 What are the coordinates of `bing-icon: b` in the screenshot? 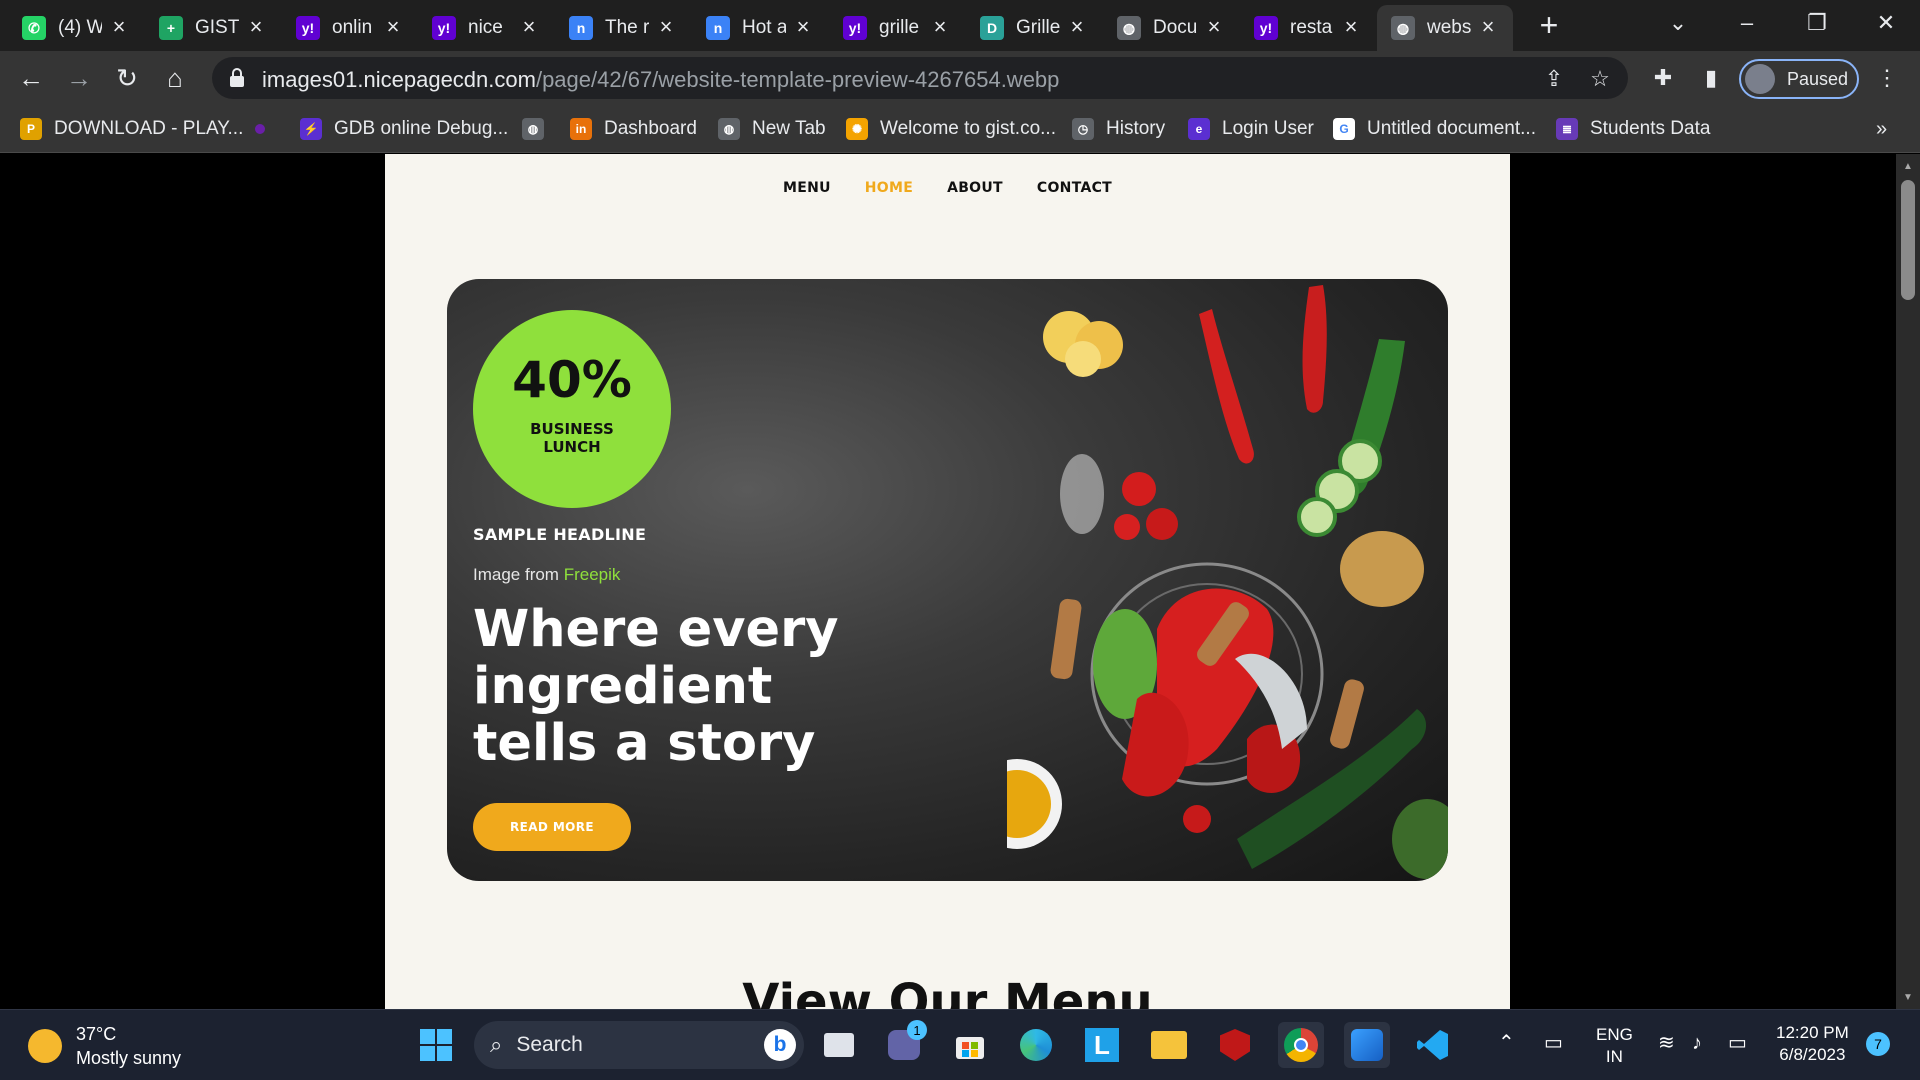 It's located at (780, 1045).